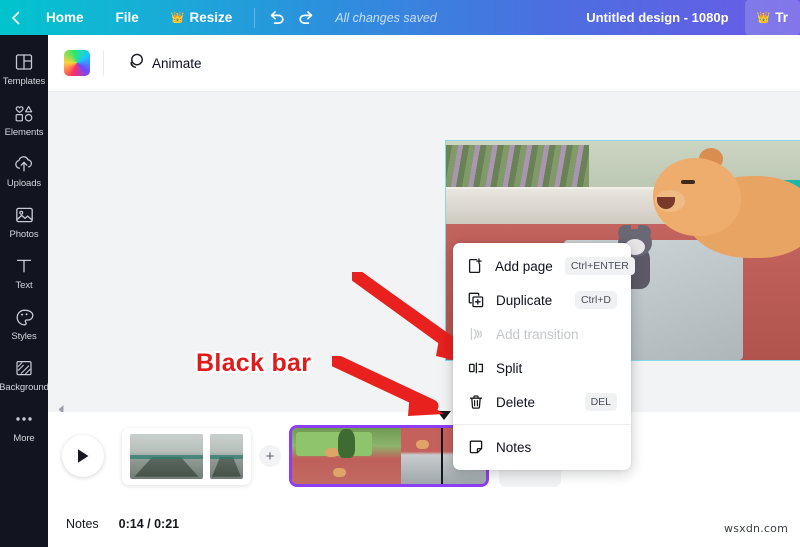  What do you see at coordinates (61, 407) in the screenshot?
I see `caret-left-icon` at bounding box center [61, 407].